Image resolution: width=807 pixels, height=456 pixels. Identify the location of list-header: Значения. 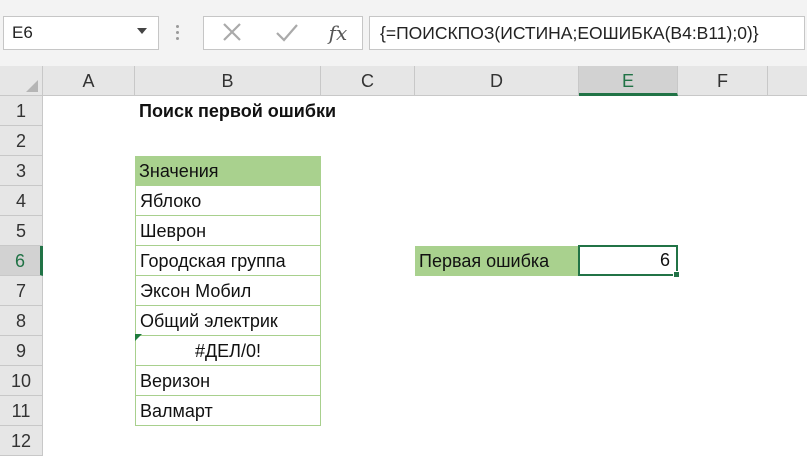
(228, 171).